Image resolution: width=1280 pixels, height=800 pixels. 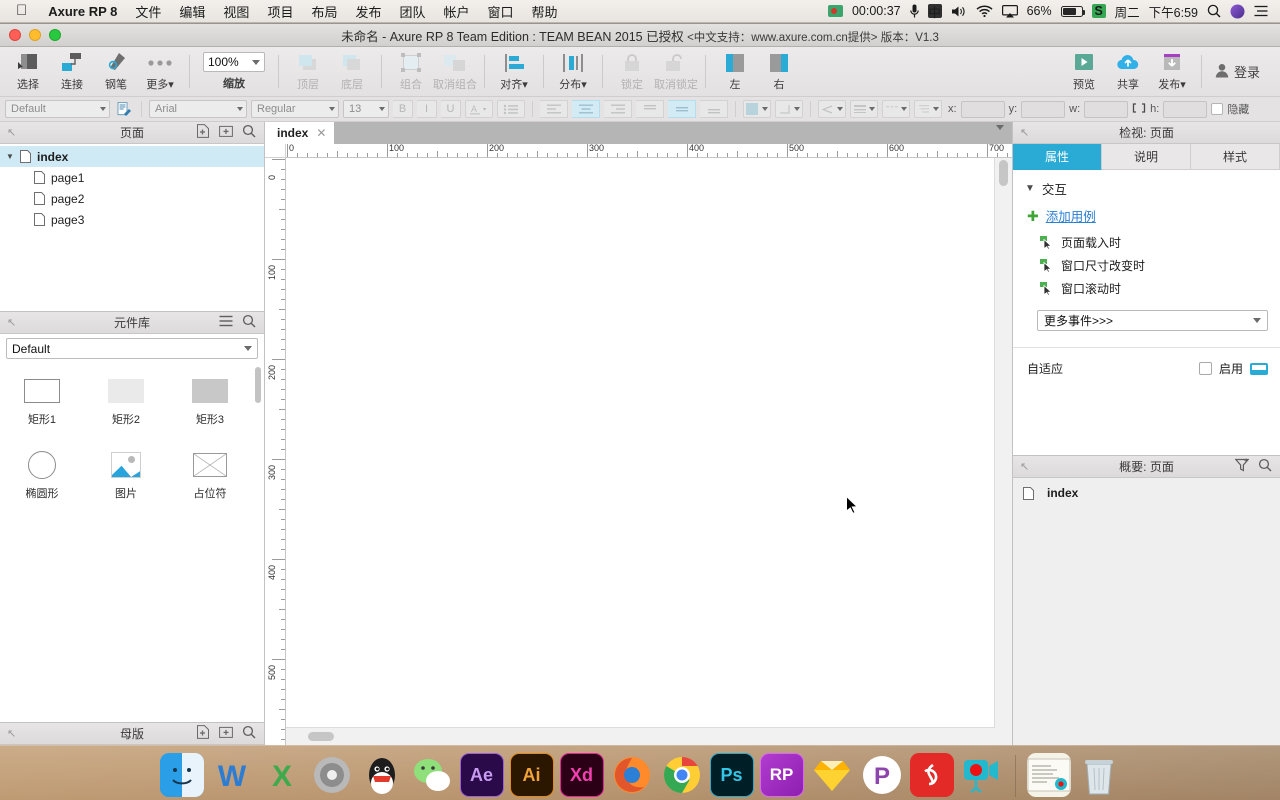 I want to click on pages-tree-item-index: ▼ index, so click(x=132, y=156).